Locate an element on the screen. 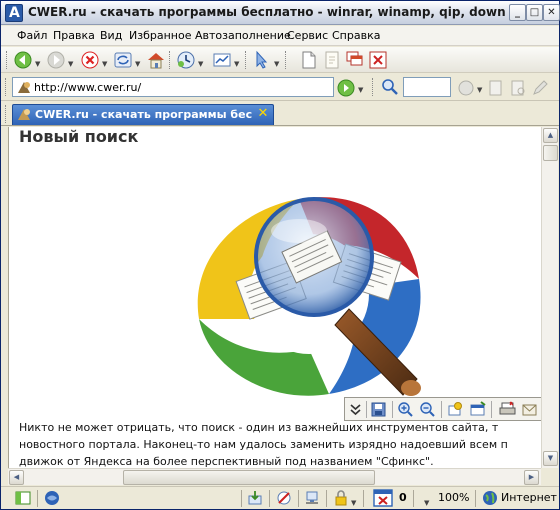 This screenshot has height=510, width=560. blocked-popups-icon is located at coordinates (383, 498).